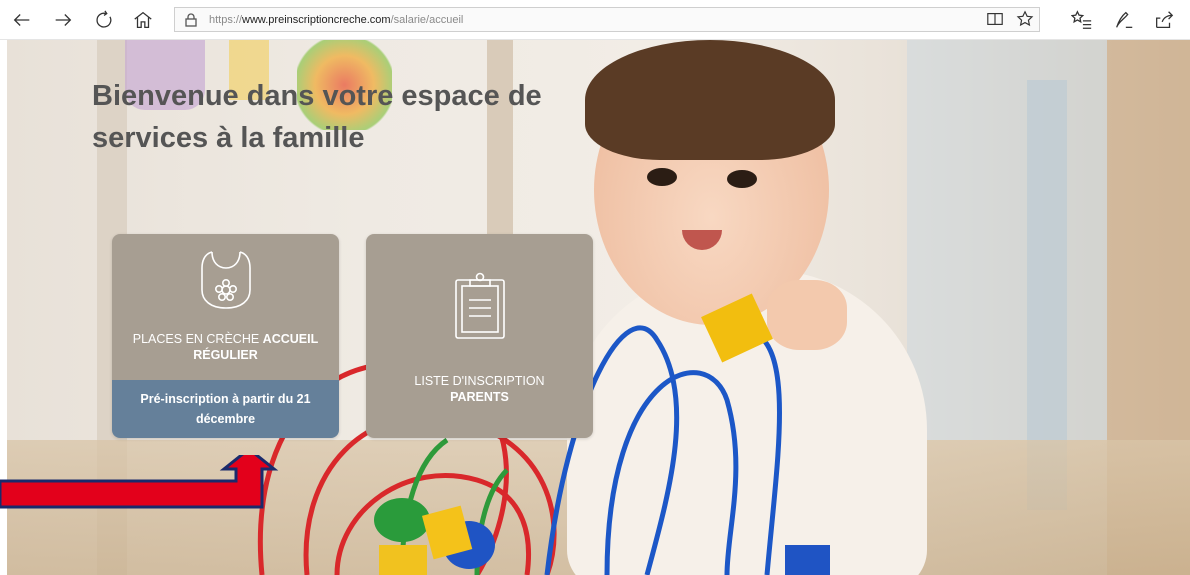  I want to click on tile-footer-preinscription: Pré-inscription à partir du 21 décembre, so click(225, 409).